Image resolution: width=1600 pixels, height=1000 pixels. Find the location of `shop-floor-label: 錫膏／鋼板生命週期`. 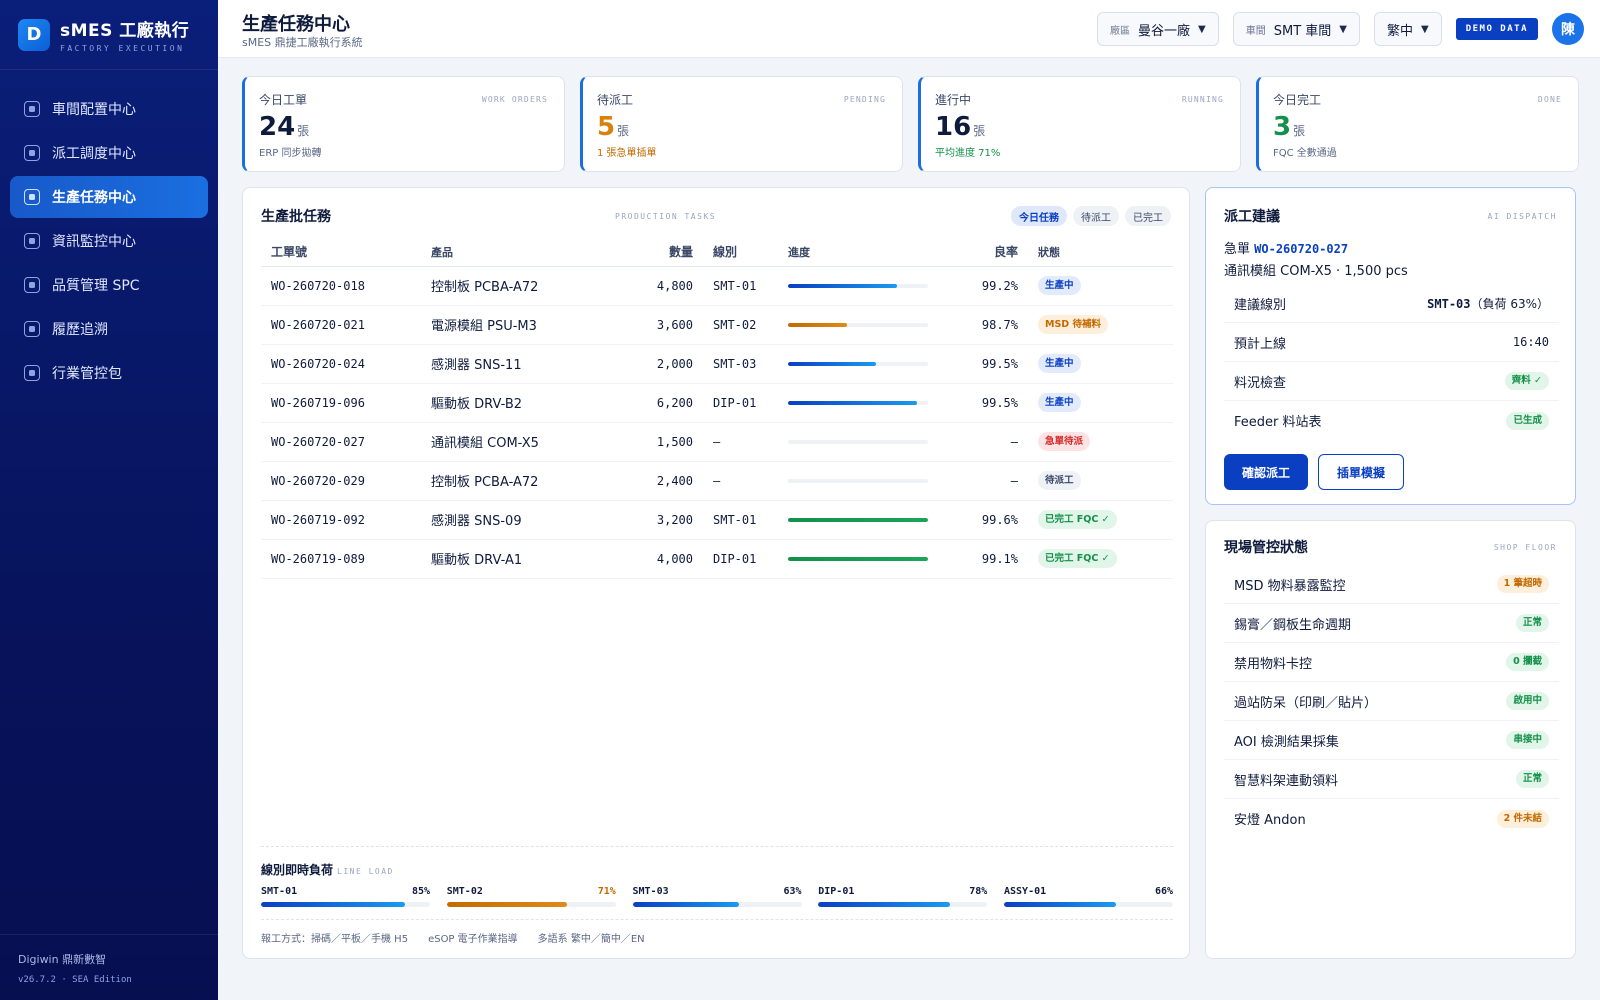

shop-floor-label: 錫膏／鋼板生命週期 is located at coordinates (1293, 625).